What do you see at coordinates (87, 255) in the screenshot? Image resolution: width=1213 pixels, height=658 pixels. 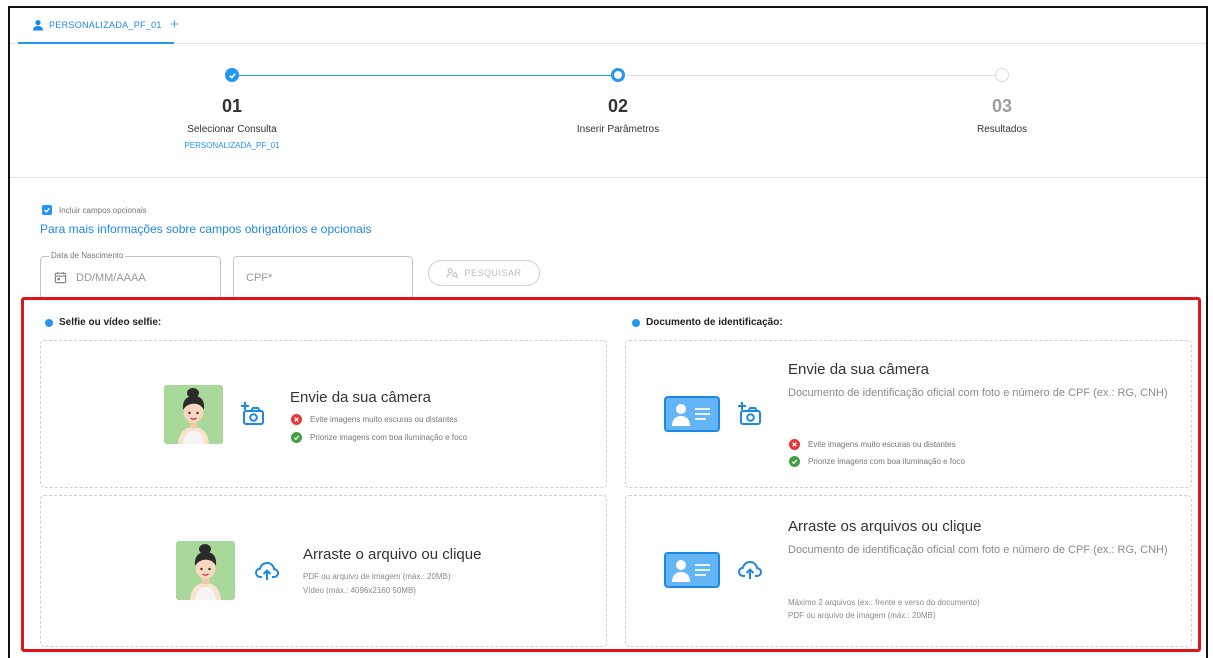 I see `birth-date-legend: Data de Nascimento` at bounding box center [87, 255].